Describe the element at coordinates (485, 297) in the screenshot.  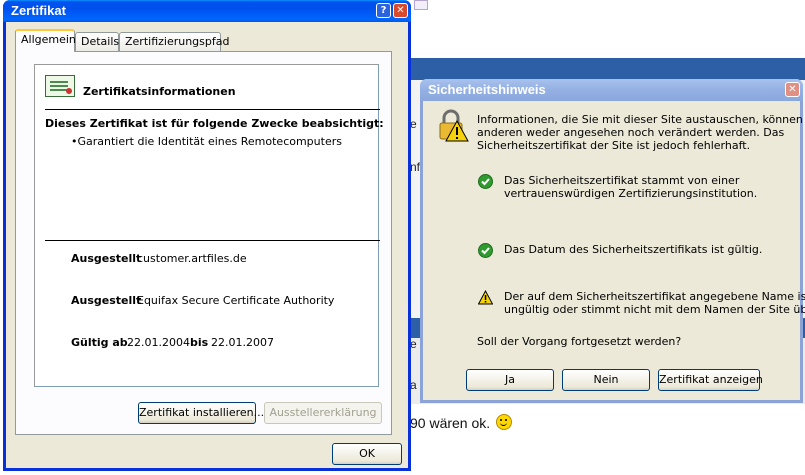
I see `warning-icon` at that location.